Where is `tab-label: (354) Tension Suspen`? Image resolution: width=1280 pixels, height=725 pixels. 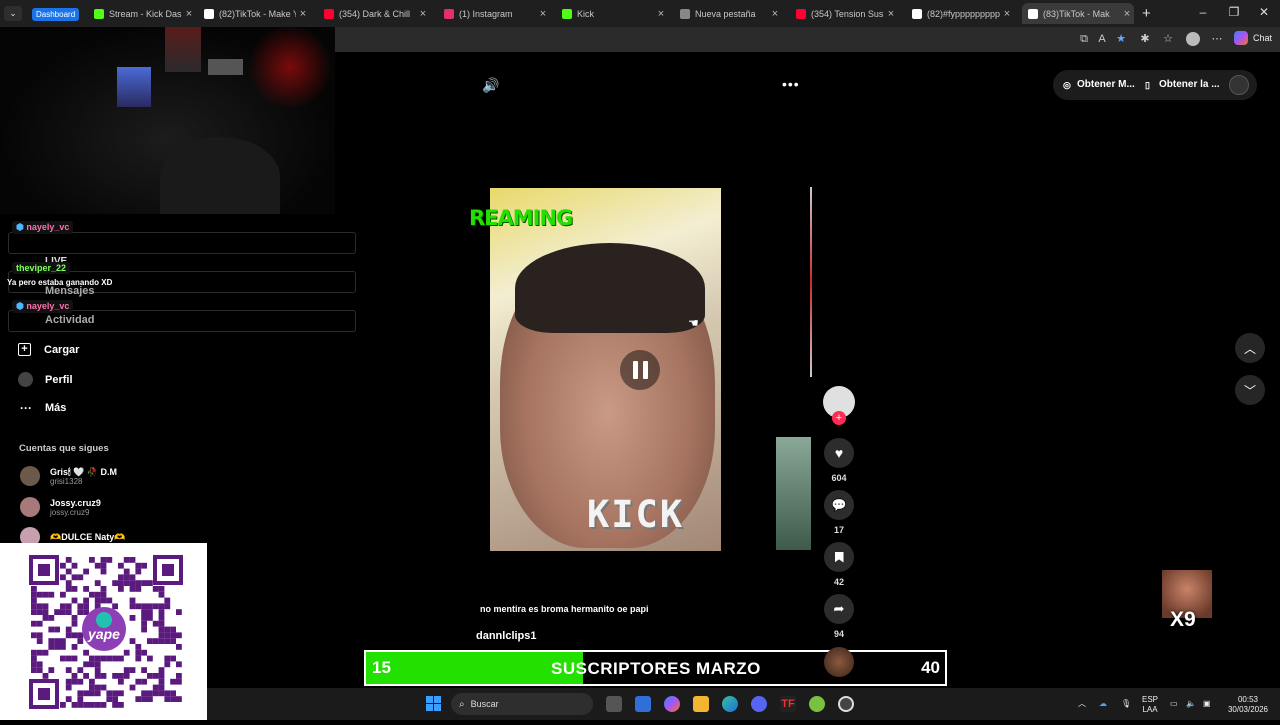 tab-label: (354) Tension Suspen is located at coordinates (847, 13).